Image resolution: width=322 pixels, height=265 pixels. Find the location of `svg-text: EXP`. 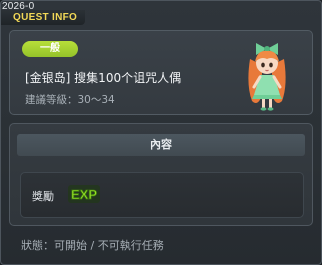

svg-text: EXP is located at coordinates (84, 194).